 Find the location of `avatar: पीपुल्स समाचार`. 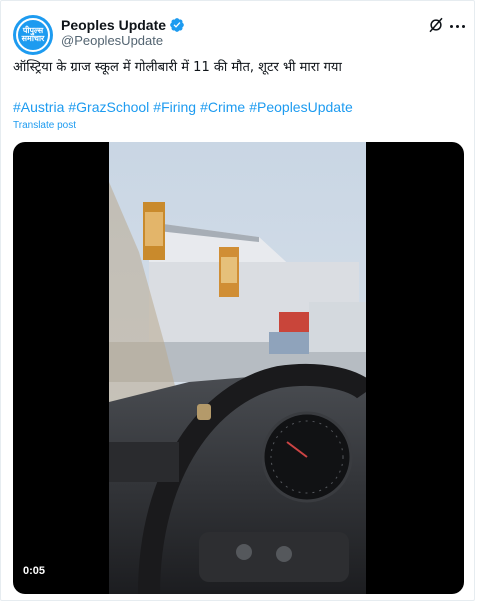

avatar: पीपुल्स समाचार is located at coordinates (33, 35).